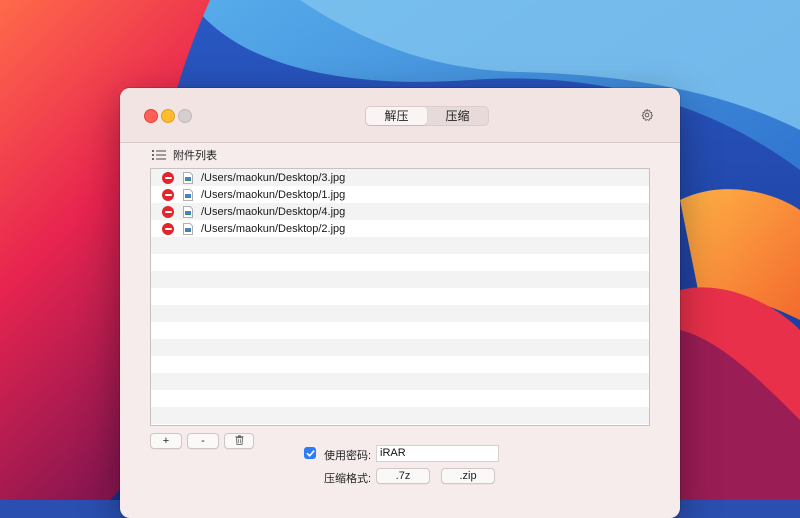 Image resolution: width=800 pixels, height=518 pixels. I want to click on list-icon, so click(159, 155).